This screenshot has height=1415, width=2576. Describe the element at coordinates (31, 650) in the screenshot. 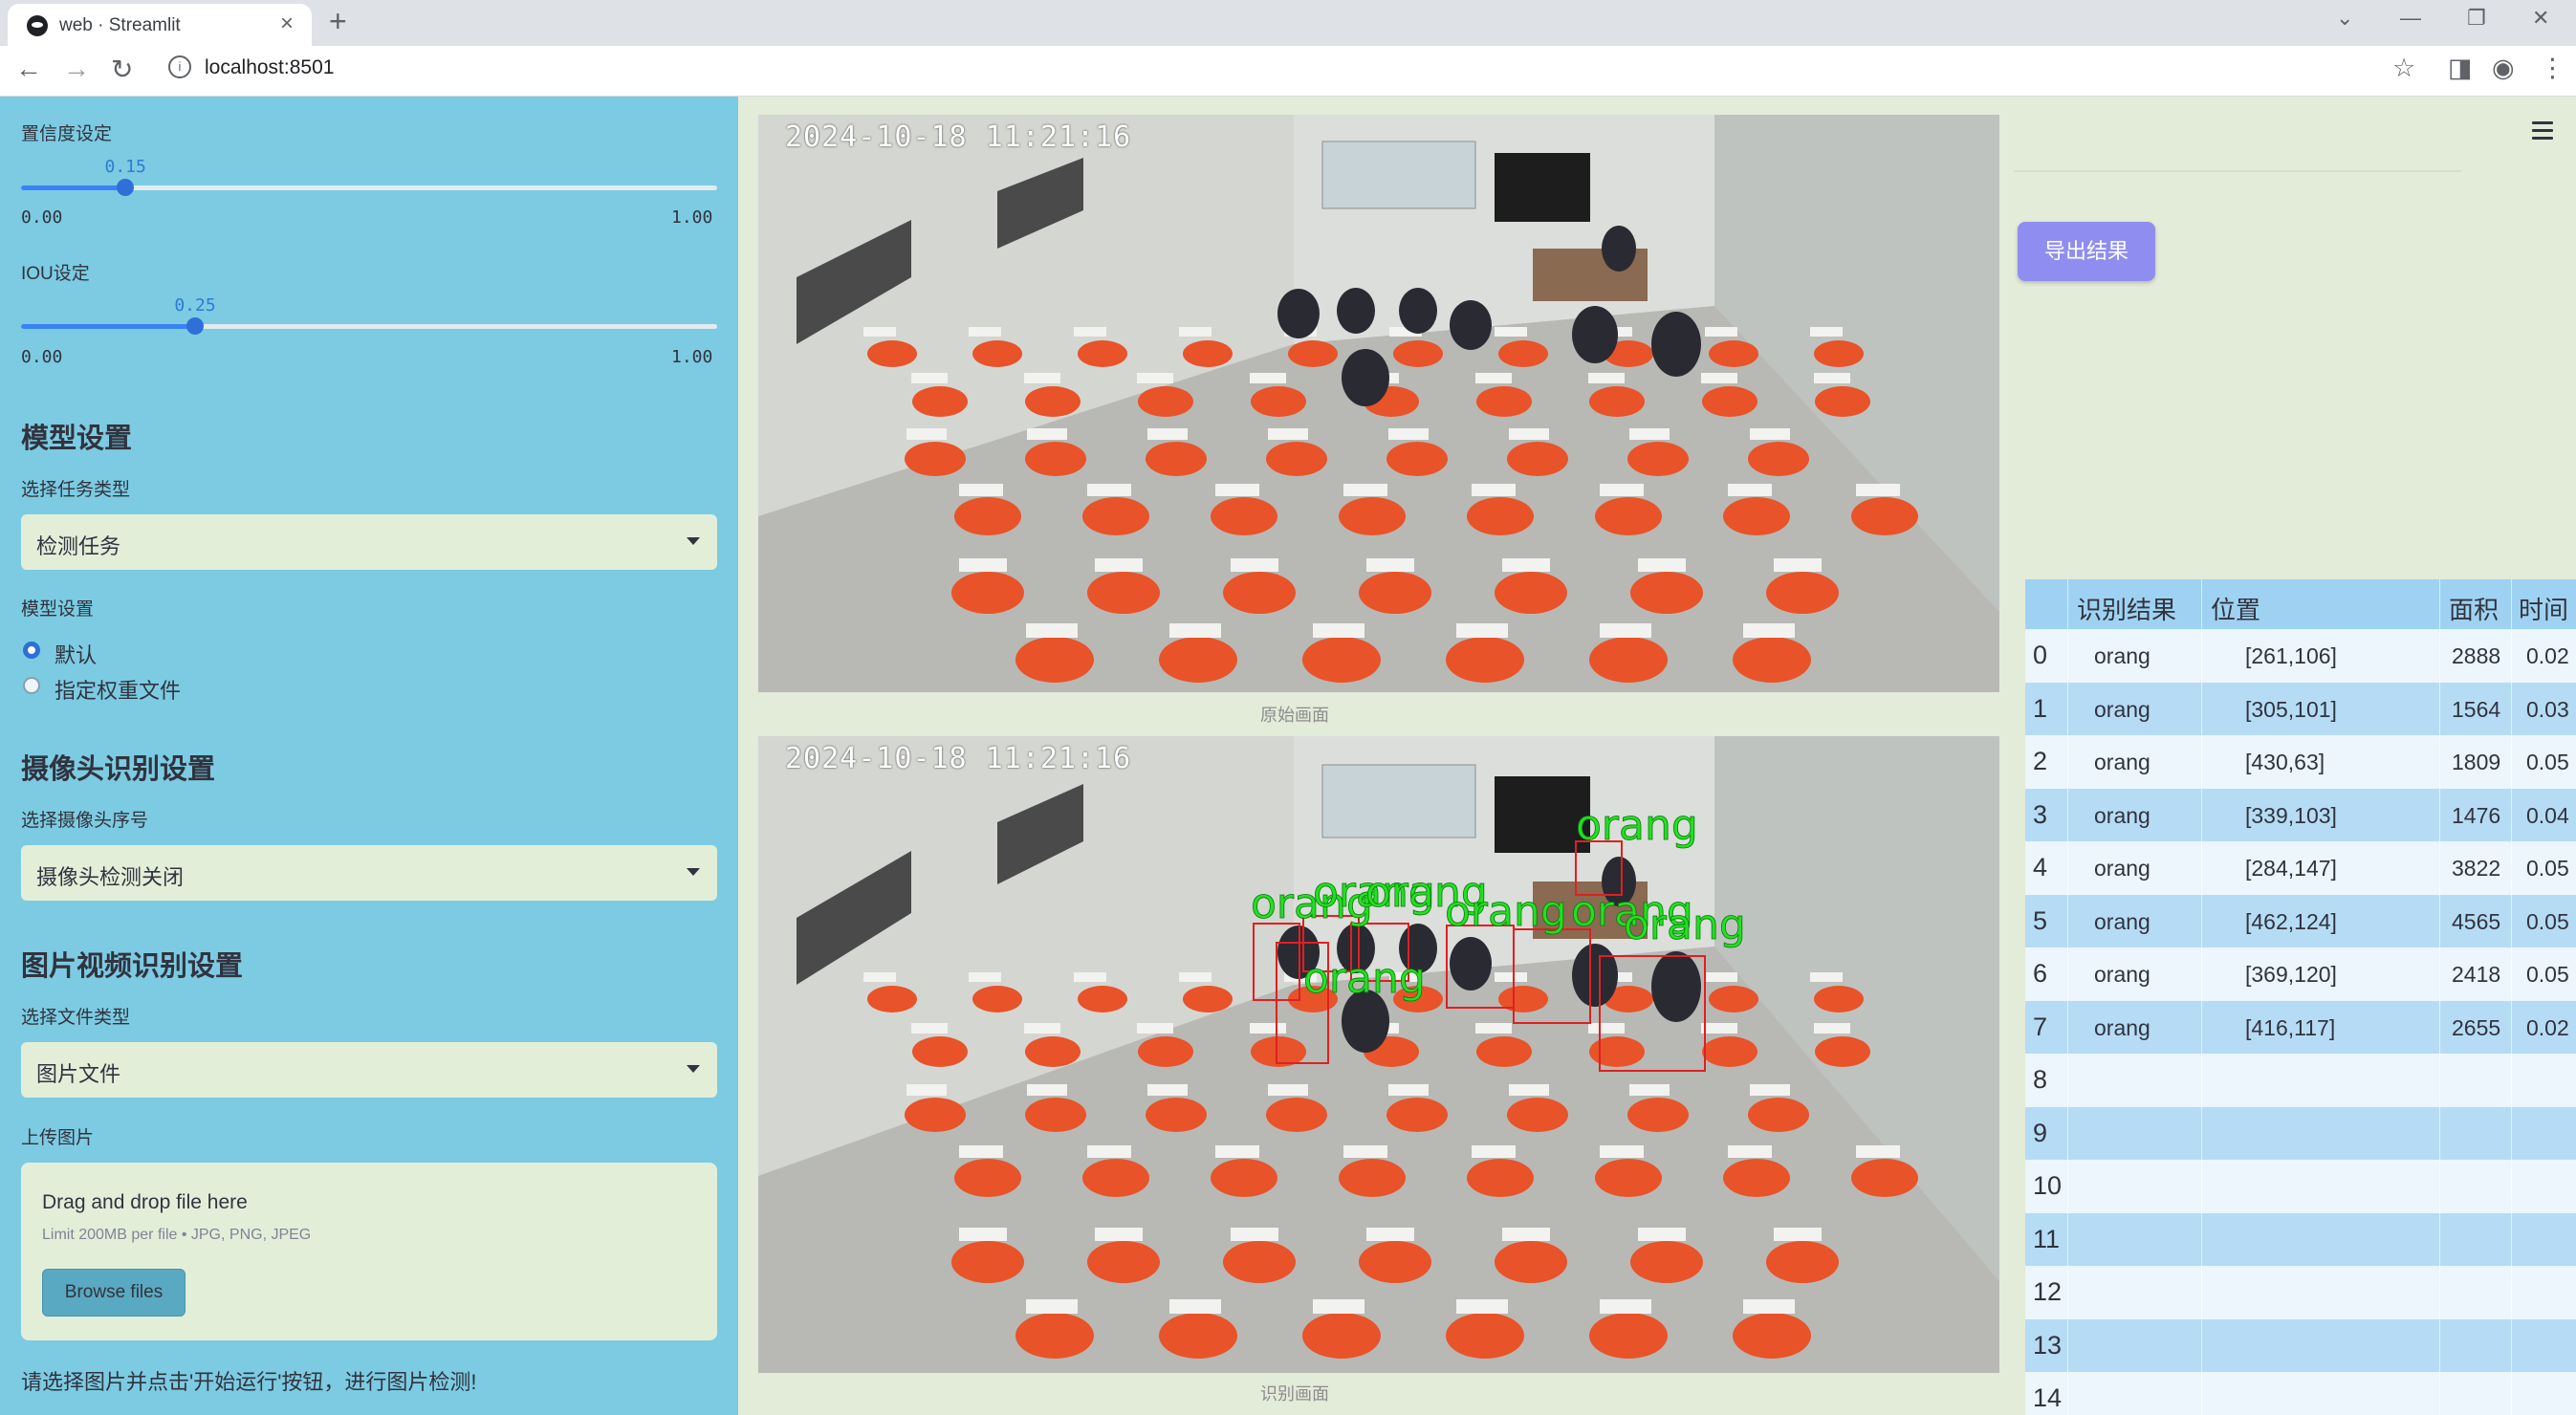

I see `radio-selected-icon` at that location.